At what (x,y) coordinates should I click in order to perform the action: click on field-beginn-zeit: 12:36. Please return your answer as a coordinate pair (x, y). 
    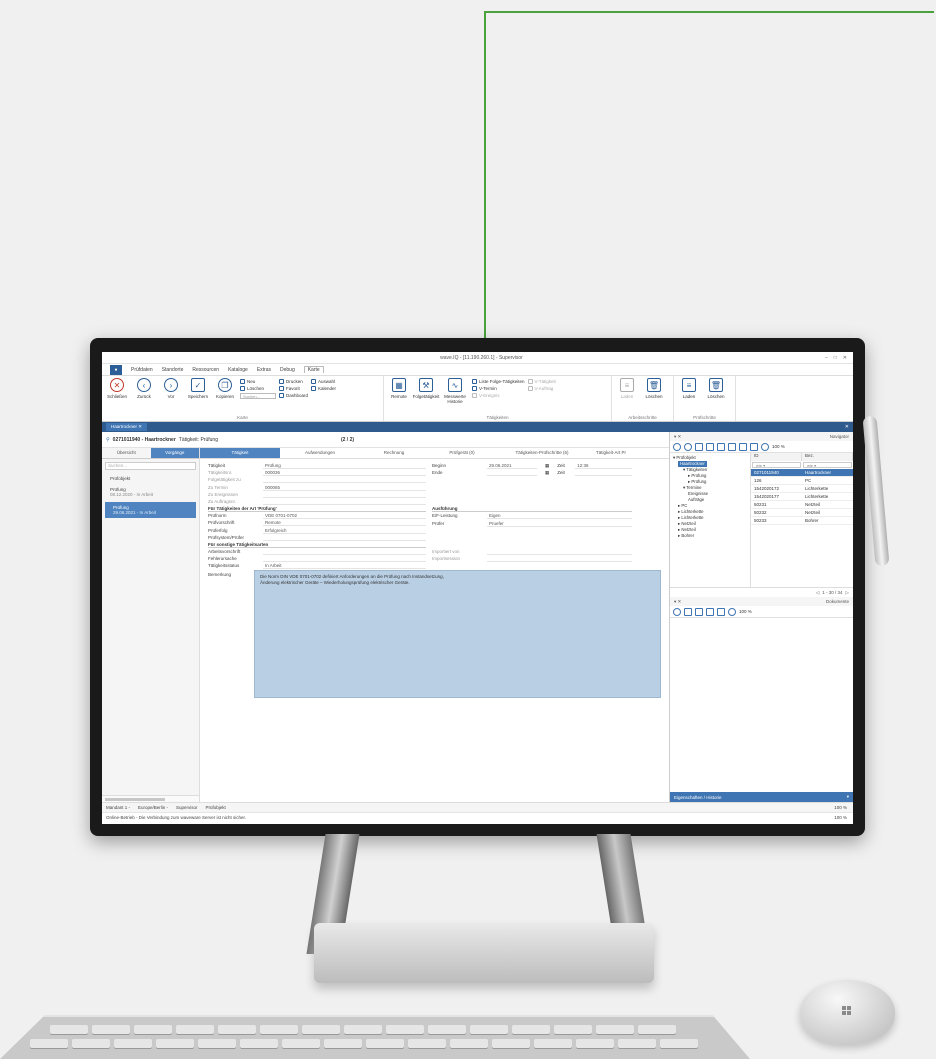
    Looking at the image, I should click on (603, 466).